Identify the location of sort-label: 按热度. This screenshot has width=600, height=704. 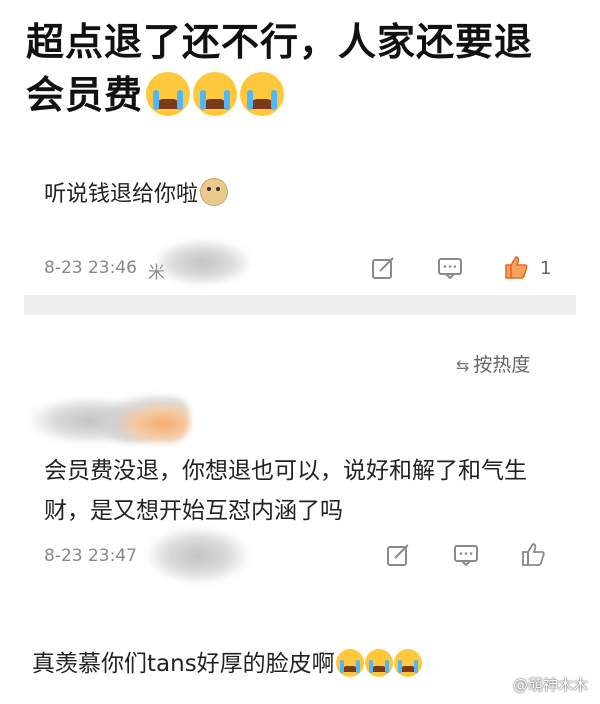
(502, 365).